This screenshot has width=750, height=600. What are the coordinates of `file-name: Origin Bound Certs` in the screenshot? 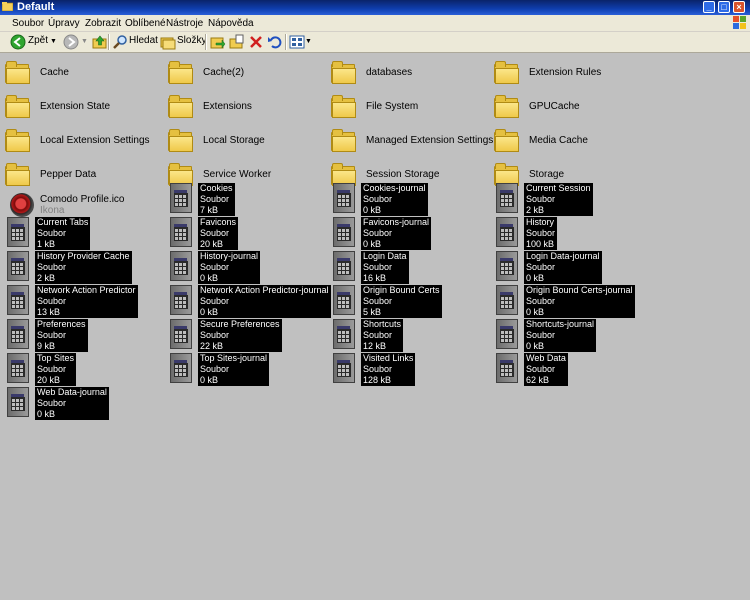 It's located at (401, 290).